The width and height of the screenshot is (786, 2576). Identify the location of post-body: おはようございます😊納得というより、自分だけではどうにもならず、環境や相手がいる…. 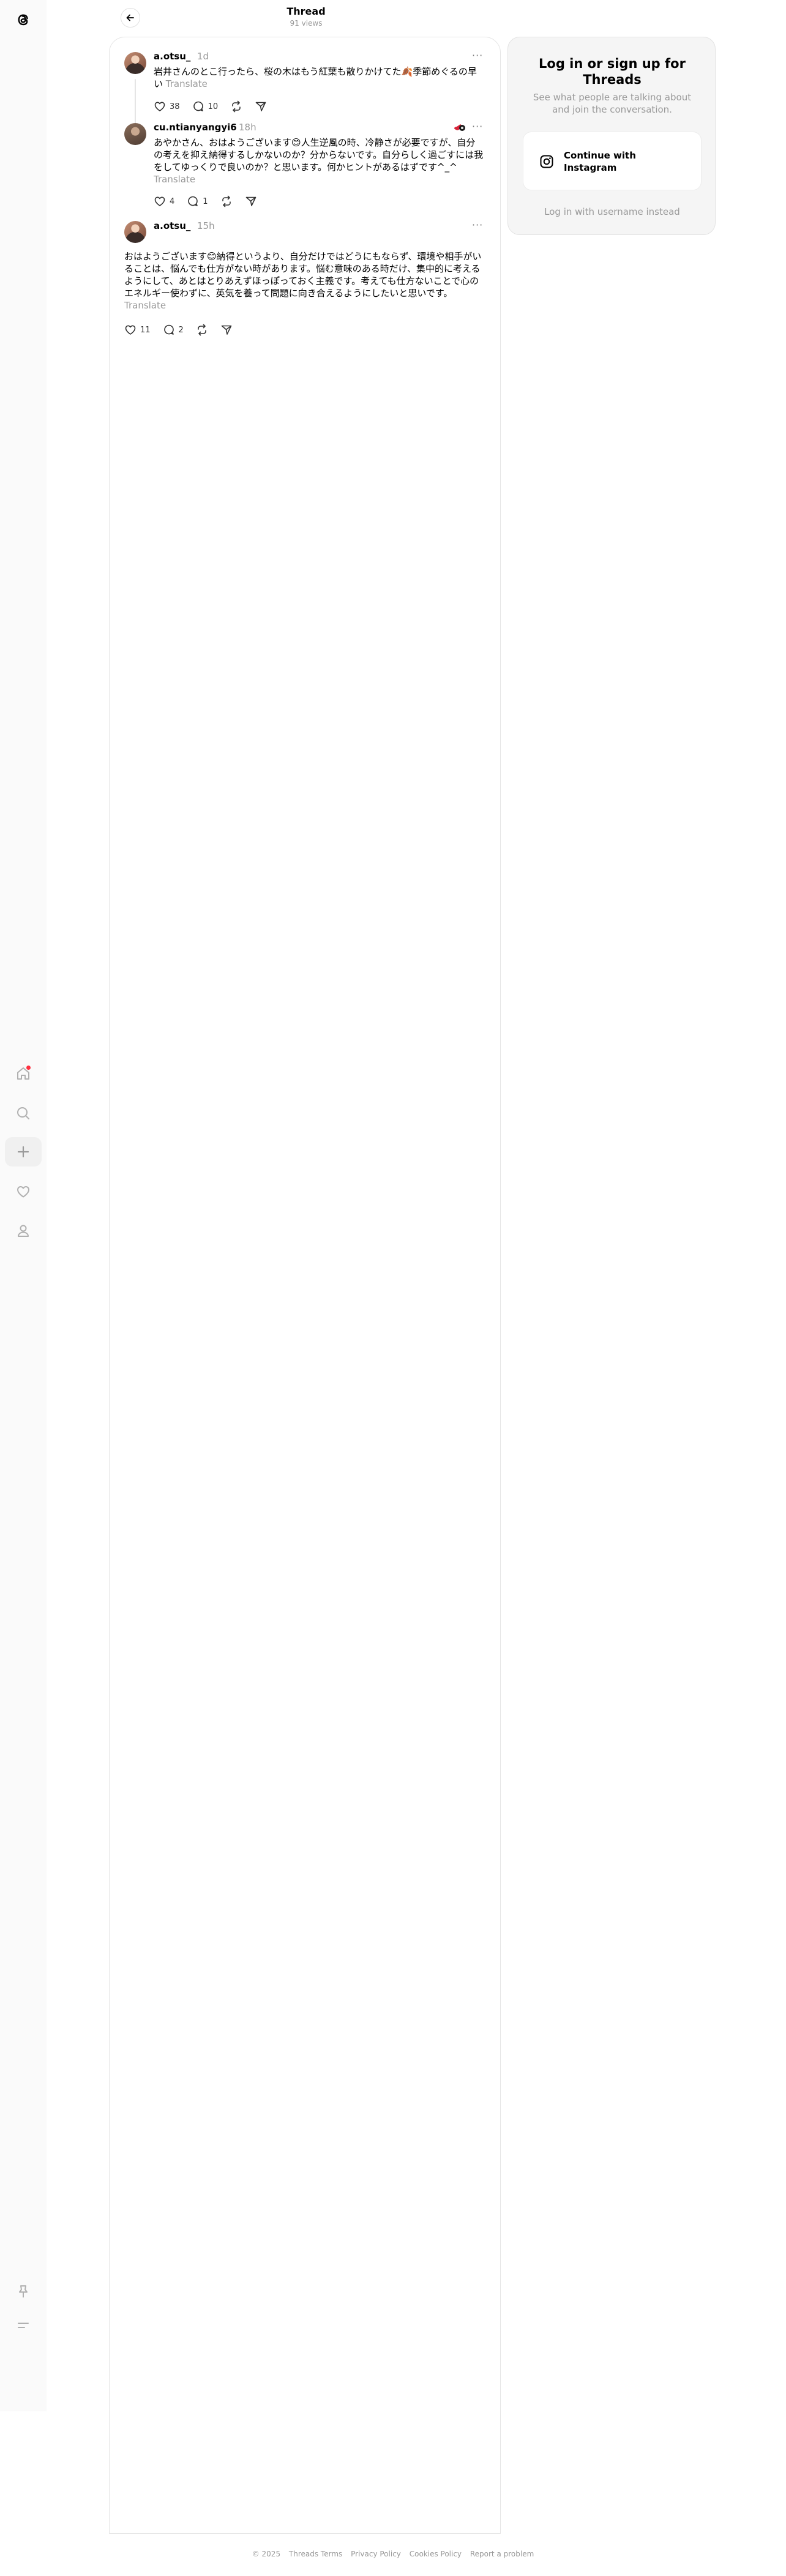
(303, 275).